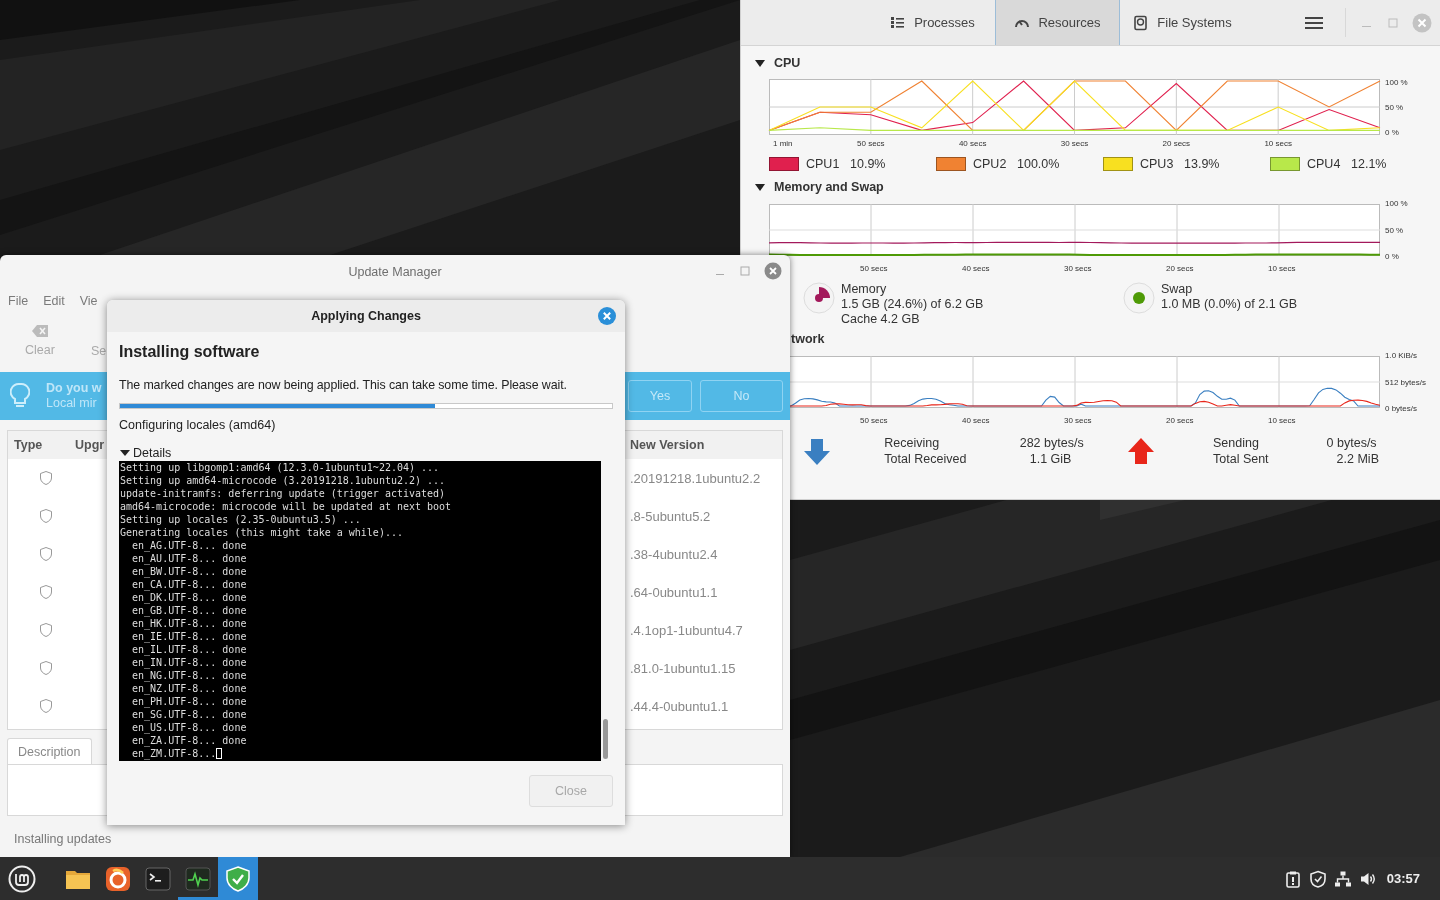 The height and width of the screenshot is (900, 1440). I want to click on column-header: Upgr, so click(90, 445).